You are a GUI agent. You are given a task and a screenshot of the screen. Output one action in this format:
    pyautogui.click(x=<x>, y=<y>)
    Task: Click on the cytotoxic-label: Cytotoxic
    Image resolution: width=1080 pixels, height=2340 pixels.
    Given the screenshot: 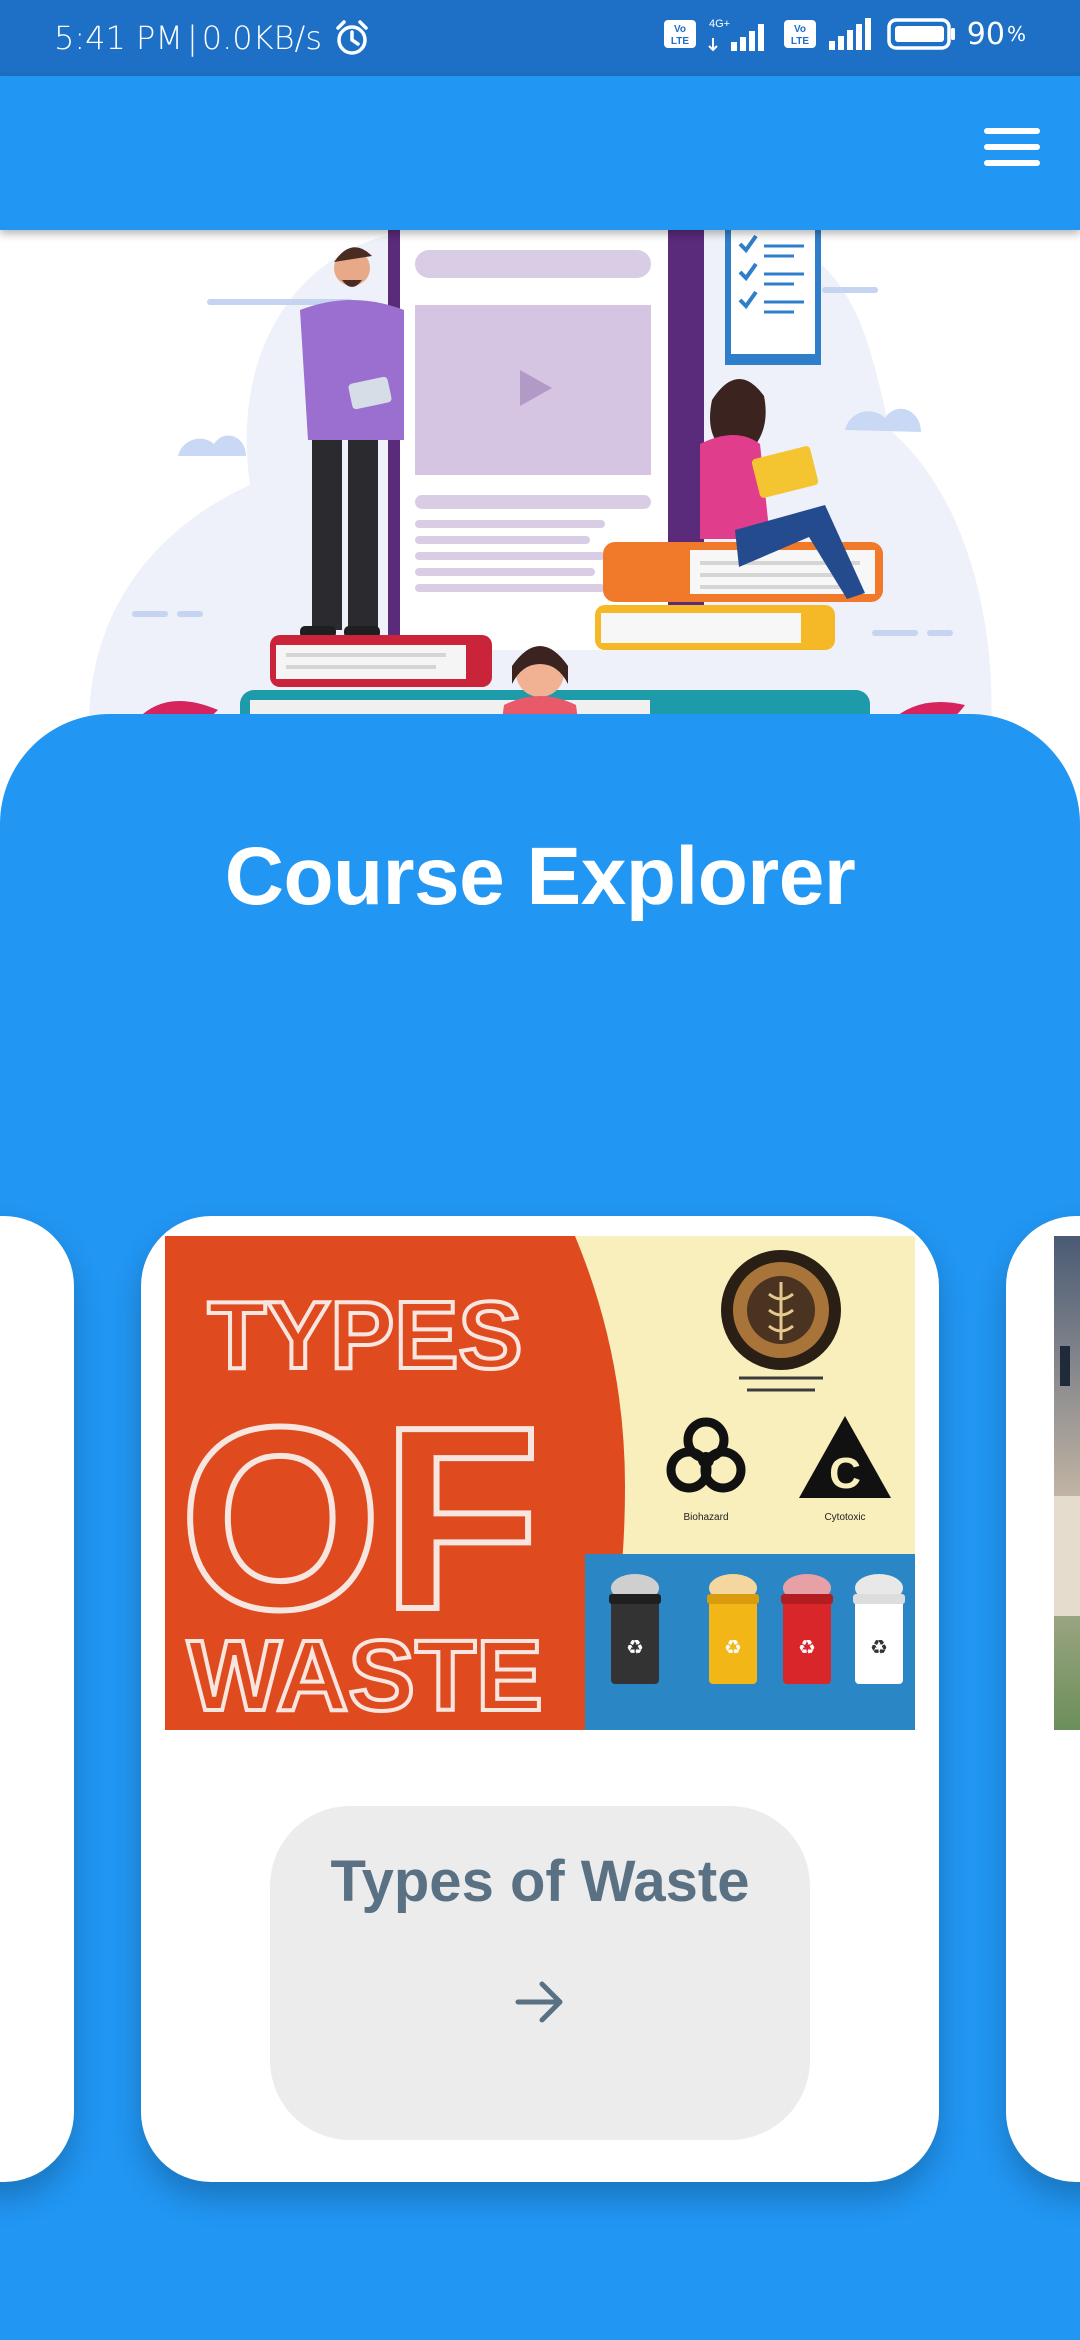 What is the action you would take?
    pyautogui.click(x=844, y=1517)
    